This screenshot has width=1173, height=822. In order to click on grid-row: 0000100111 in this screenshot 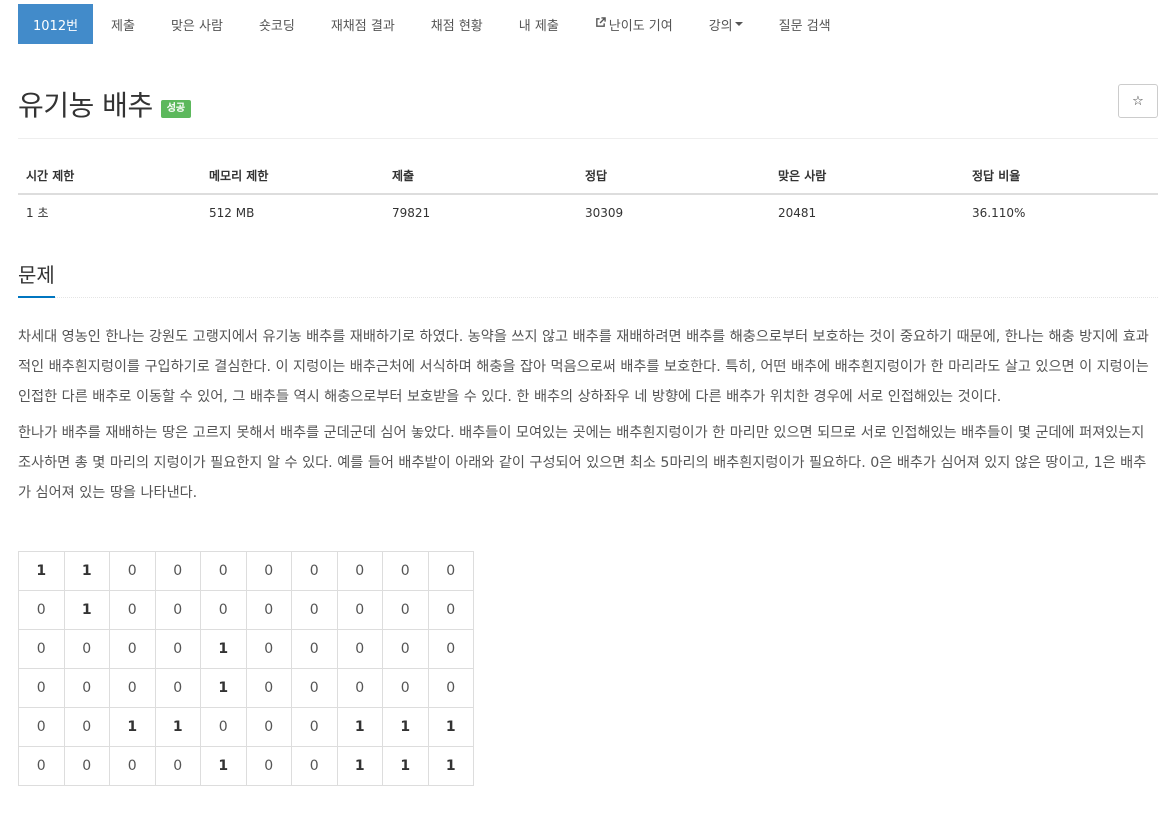, I will do `click(246, 766)`.